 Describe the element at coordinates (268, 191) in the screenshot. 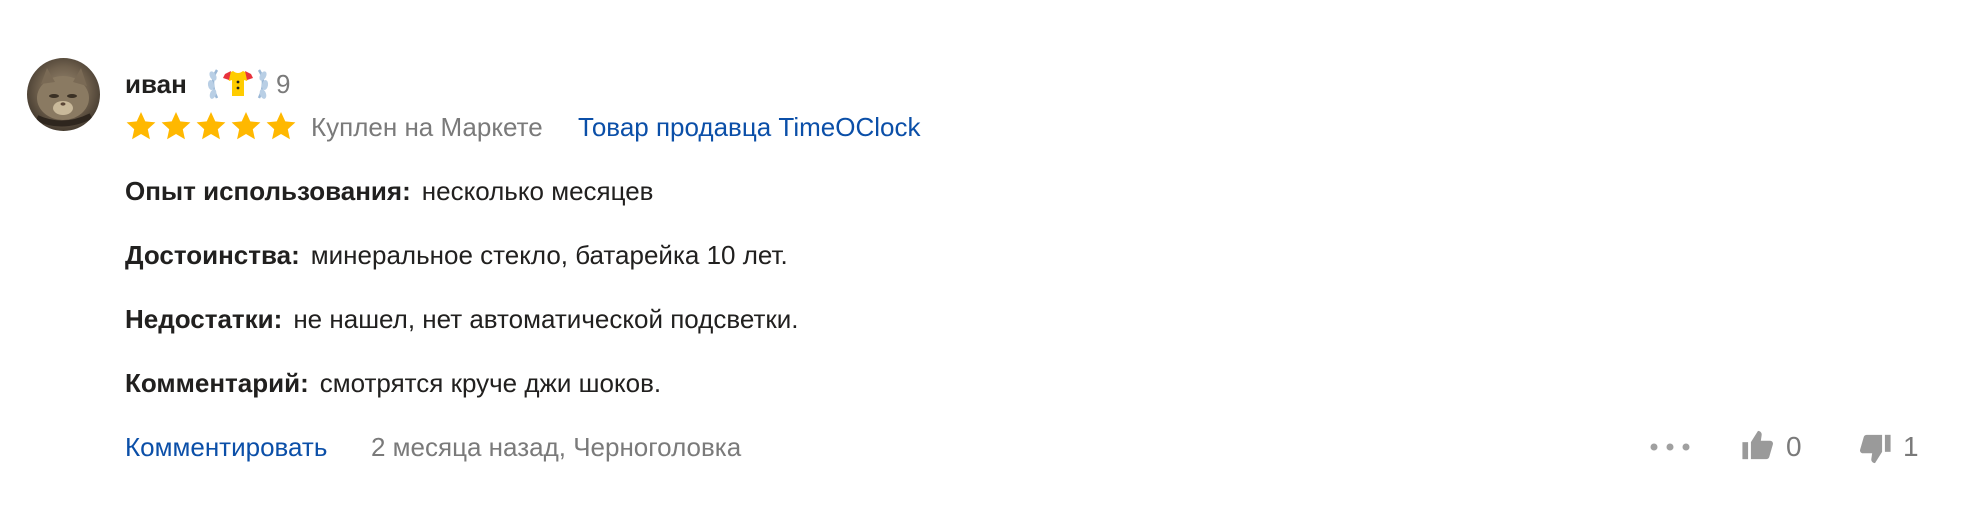

I see `field-label: Опыт использования:` at that location.